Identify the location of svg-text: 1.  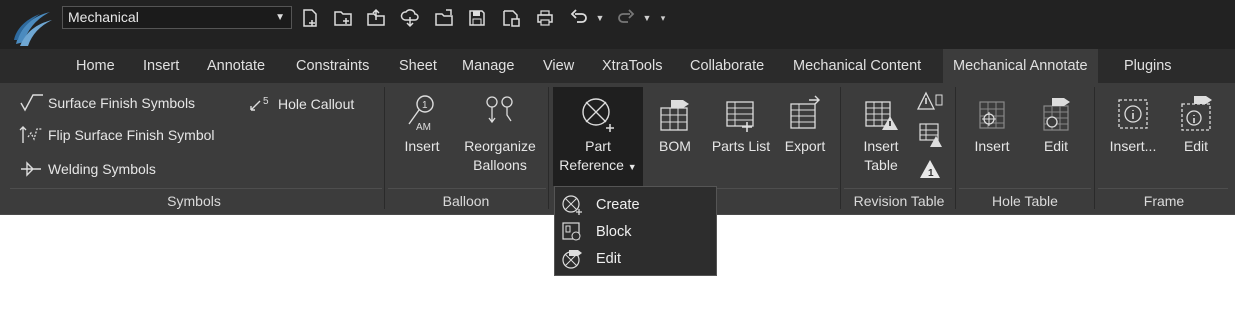
(931, 173).